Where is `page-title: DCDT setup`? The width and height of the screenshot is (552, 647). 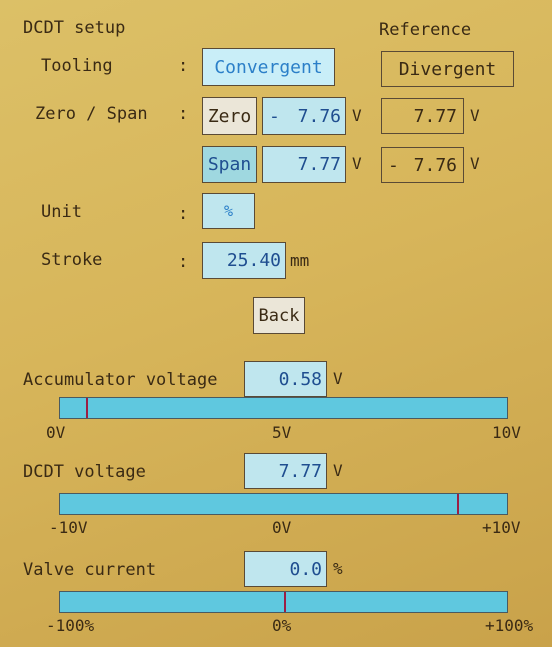 page-title: DCDT setup is located at coordinates (74, 28).